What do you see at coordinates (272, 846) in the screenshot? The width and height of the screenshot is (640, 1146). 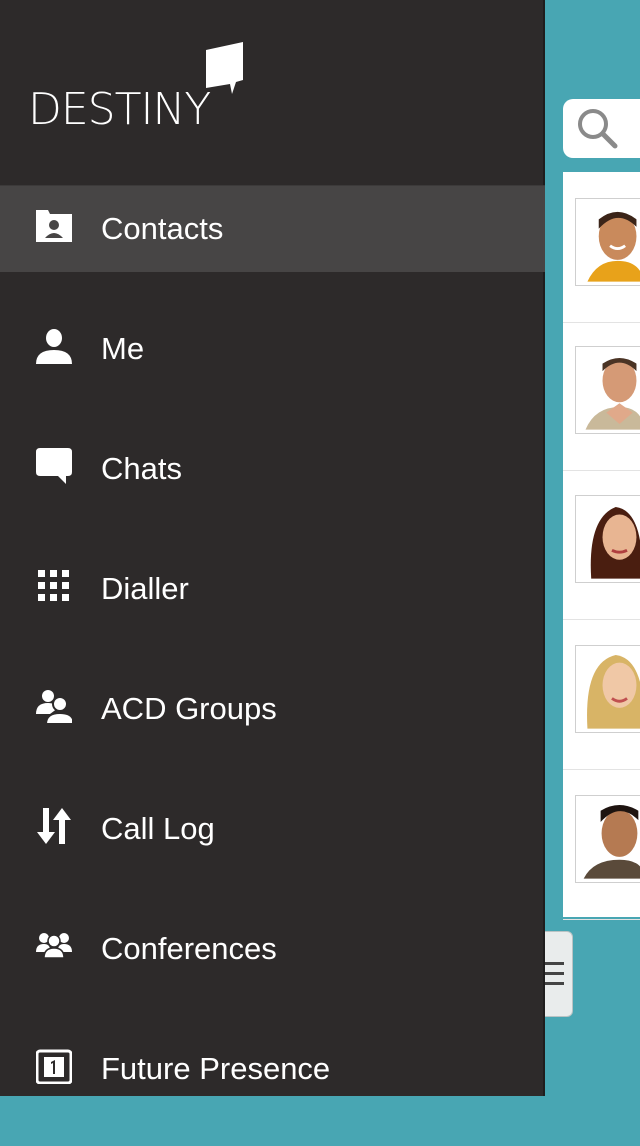 I see `menu-item-call-log: Call Log` at bounding box center [272, 846].